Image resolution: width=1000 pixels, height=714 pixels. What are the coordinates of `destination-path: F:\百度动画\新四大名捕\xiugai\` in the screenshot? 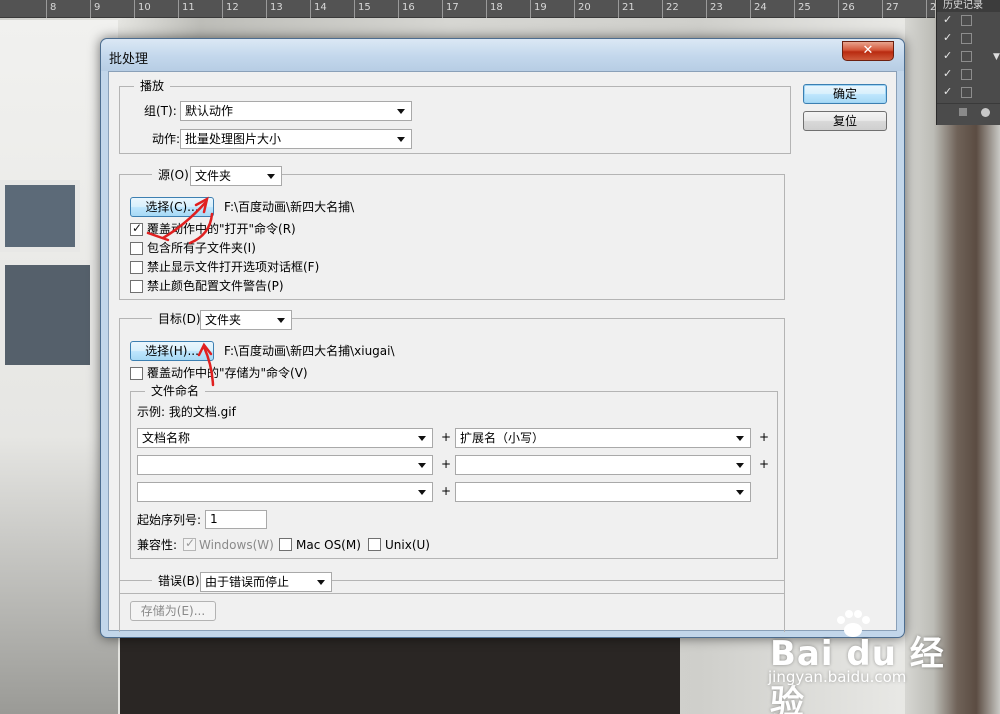 It's located at (309, 351).